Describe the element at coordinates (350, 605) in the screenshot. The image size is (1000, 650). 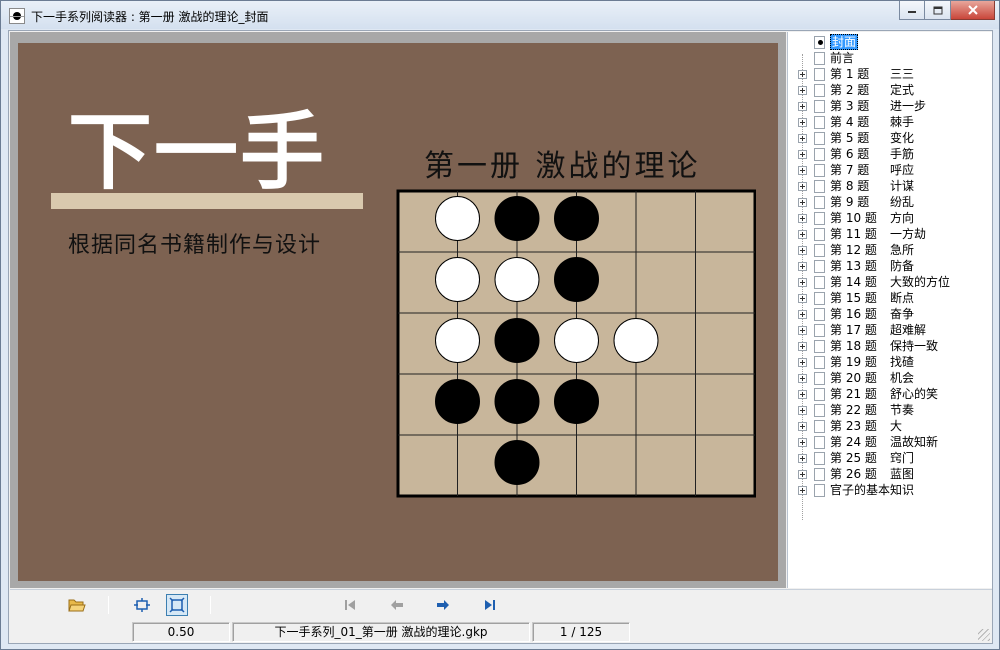
I see `first-page-button` at that location.